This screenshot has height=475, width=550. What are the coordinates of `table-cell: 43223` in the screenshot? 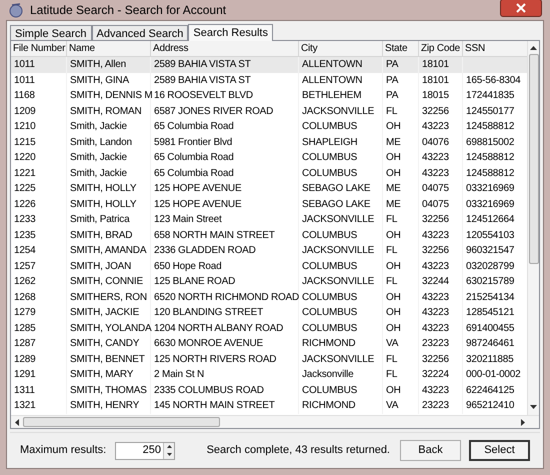 It's located at (435, 126).